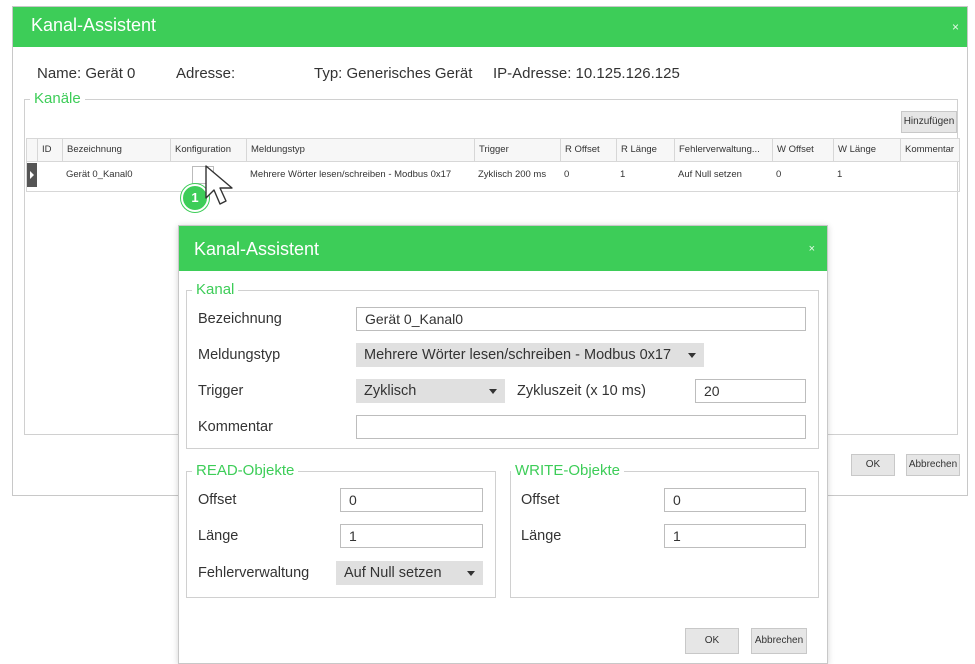  I want to click on cell-r-offset: 0, so click(567, 174).